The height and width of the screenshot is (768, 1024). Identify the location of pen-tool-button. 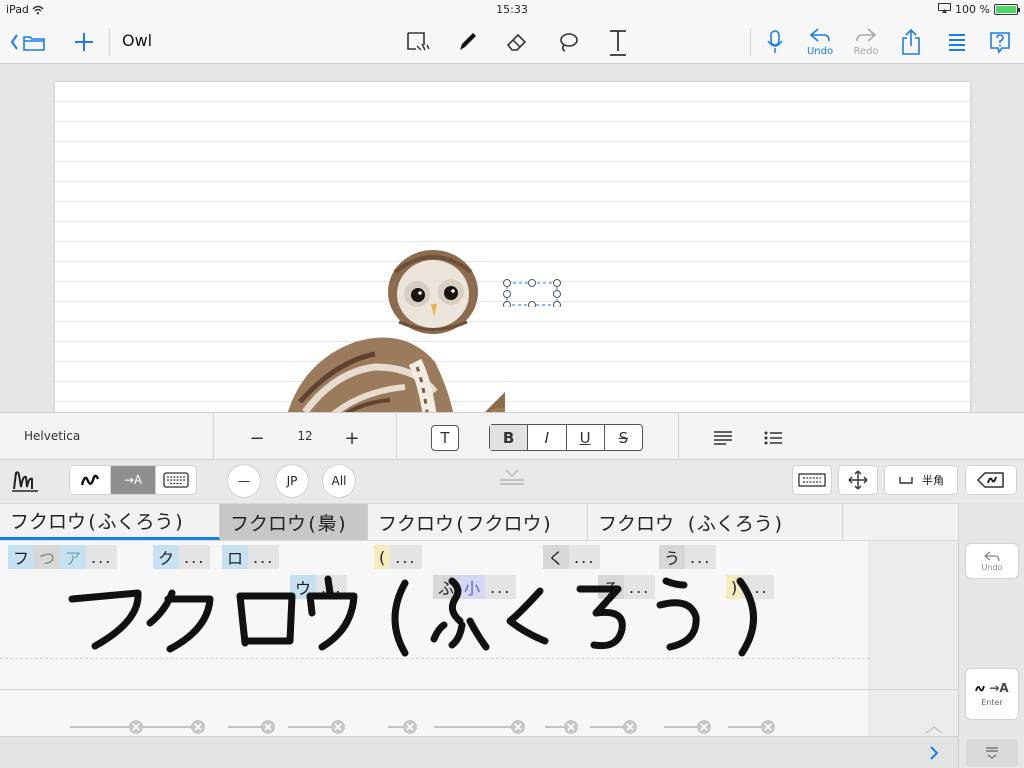
(467, 42).